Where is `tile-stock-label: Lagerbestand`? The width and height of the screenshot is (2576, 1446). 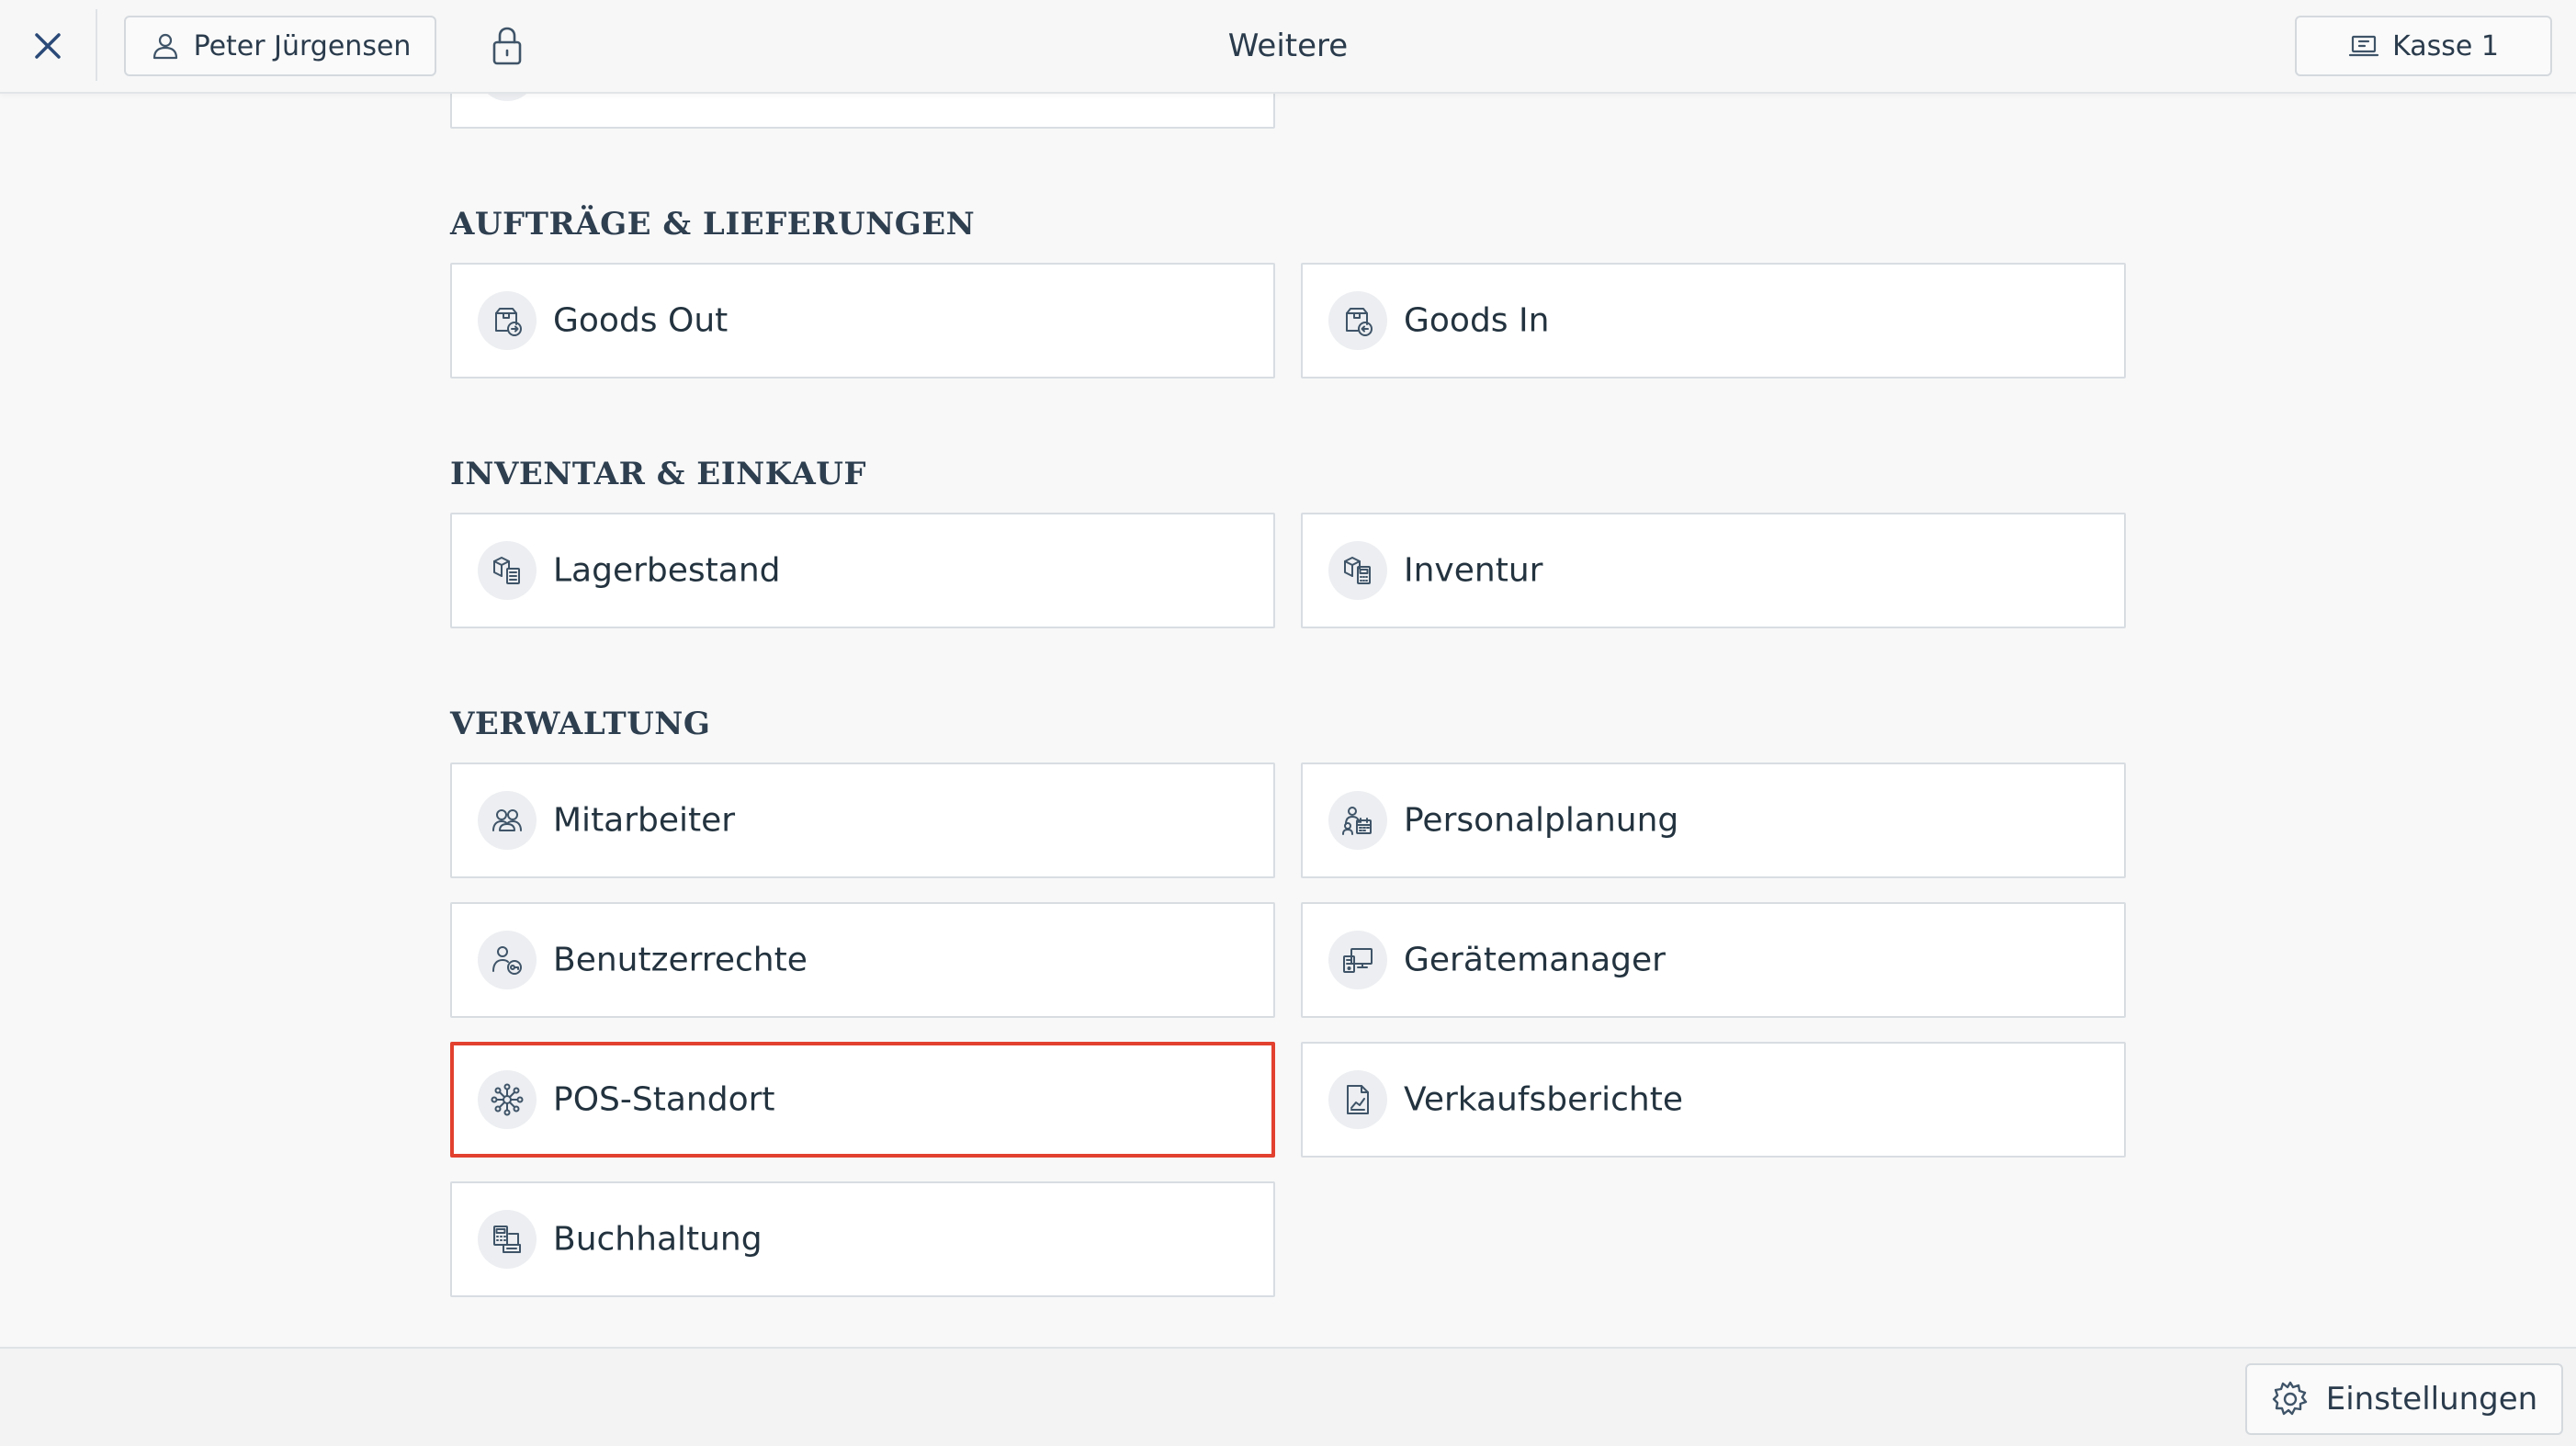 tile-stock-label: Lagerbestand is located at coordinates (667, 570).